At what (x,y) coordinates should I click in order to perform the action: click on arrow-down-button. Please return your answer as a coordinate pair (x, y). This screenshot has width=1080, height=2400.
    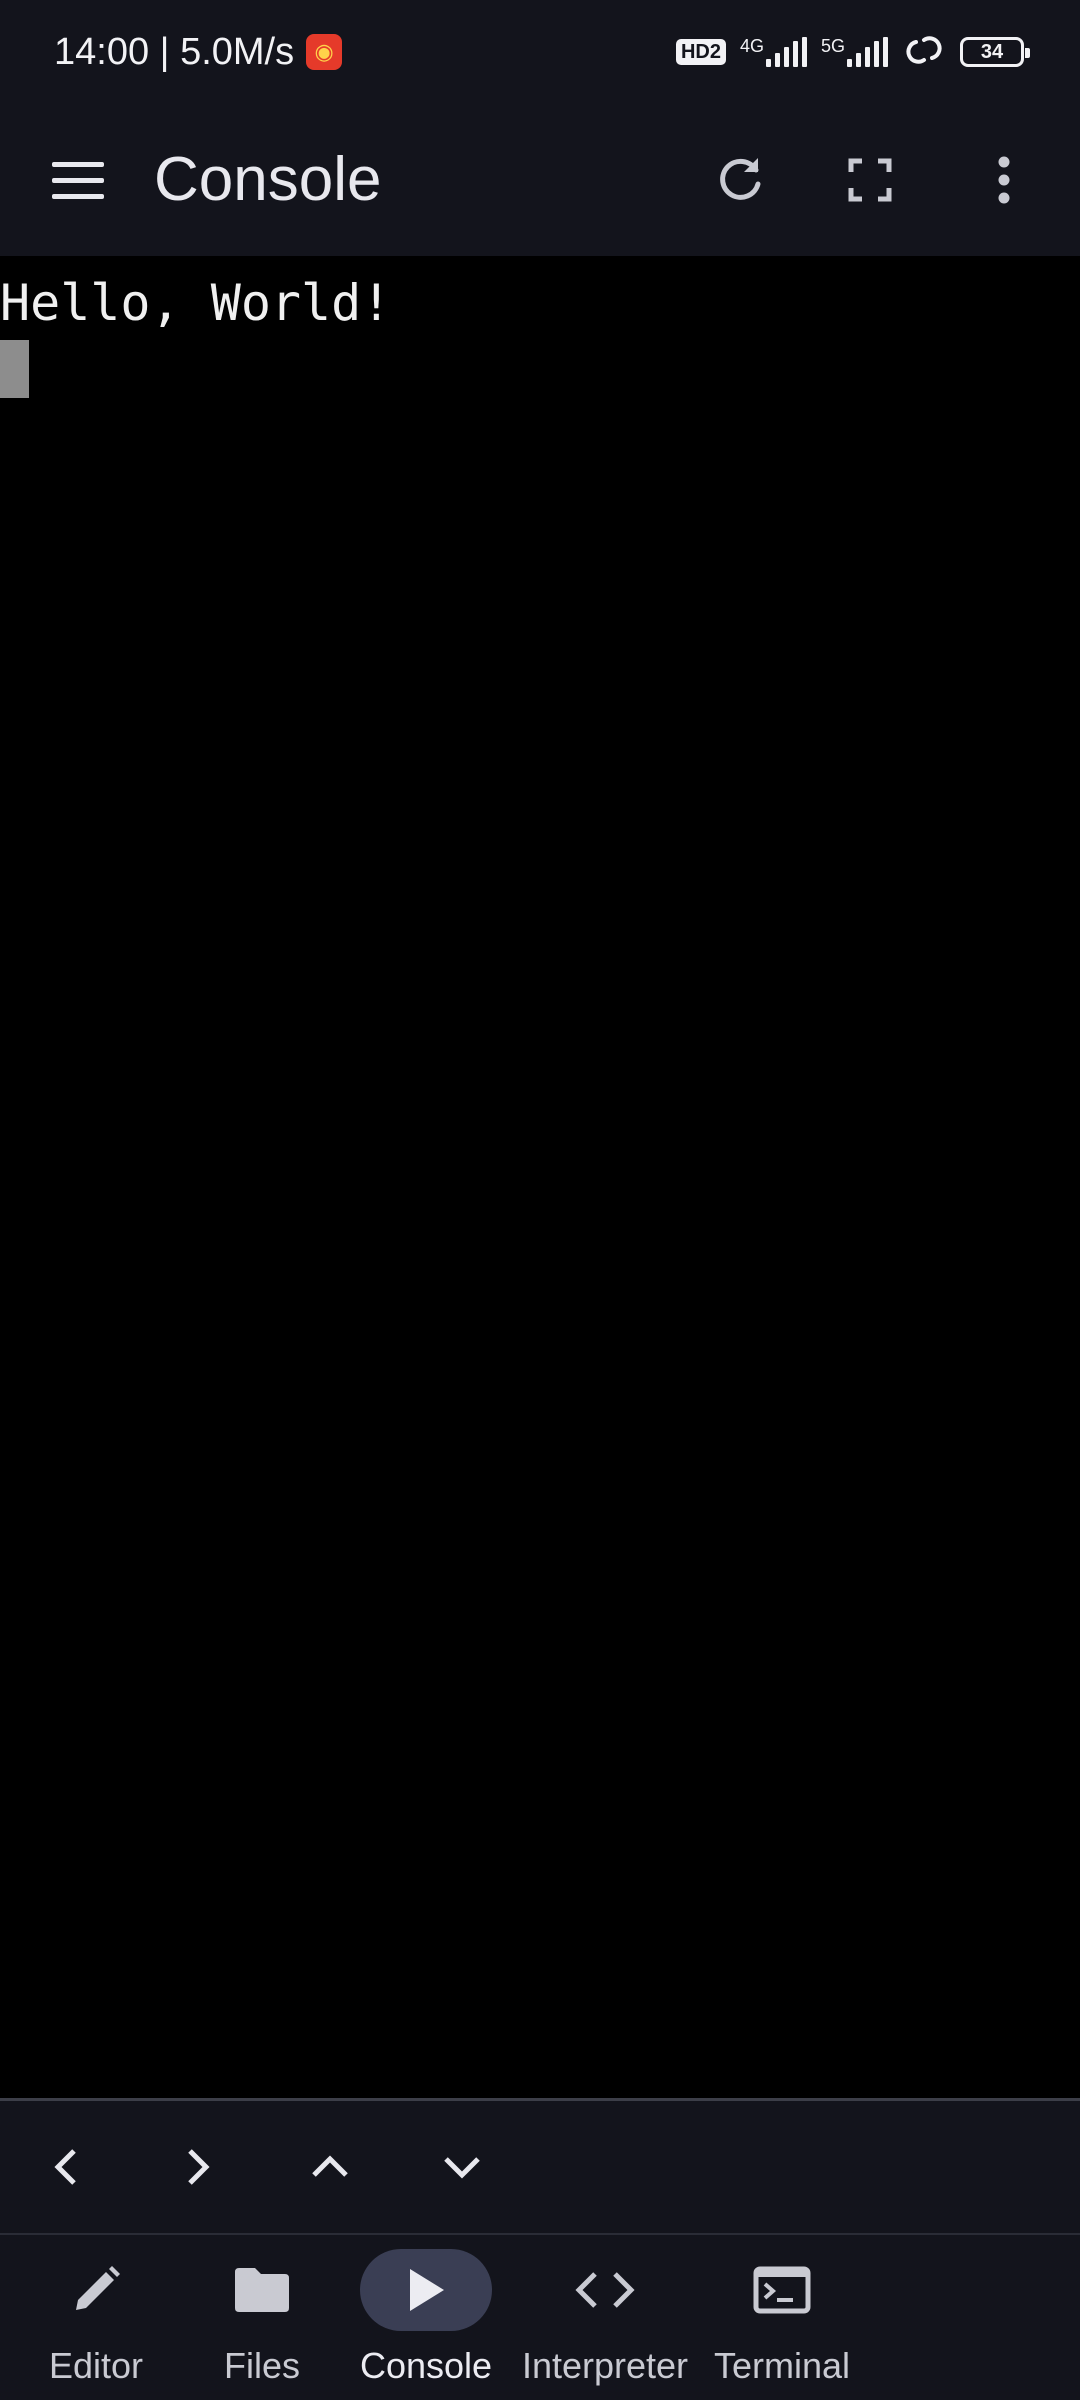
    Looking at the image, I should click on (462, 2167).